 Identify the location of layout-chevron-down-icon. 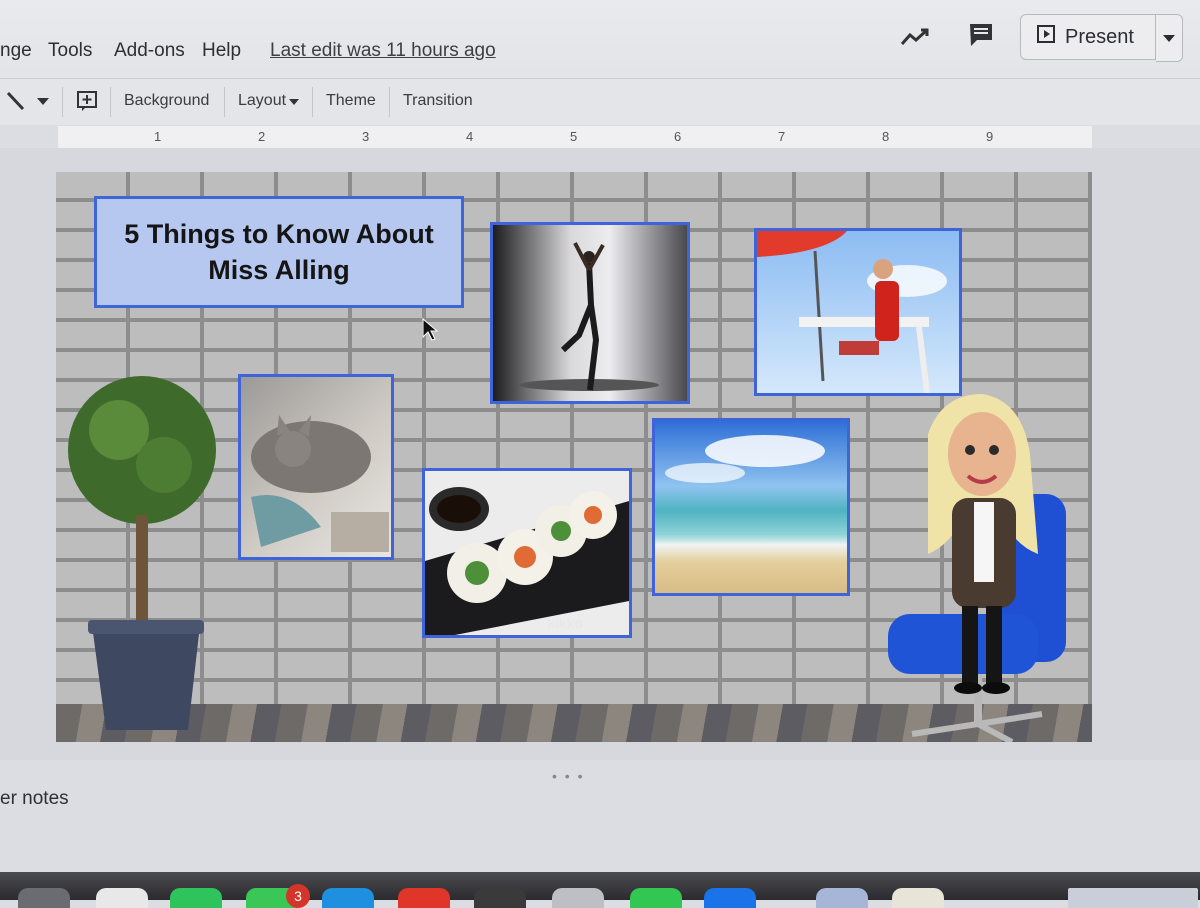
(294, 102).